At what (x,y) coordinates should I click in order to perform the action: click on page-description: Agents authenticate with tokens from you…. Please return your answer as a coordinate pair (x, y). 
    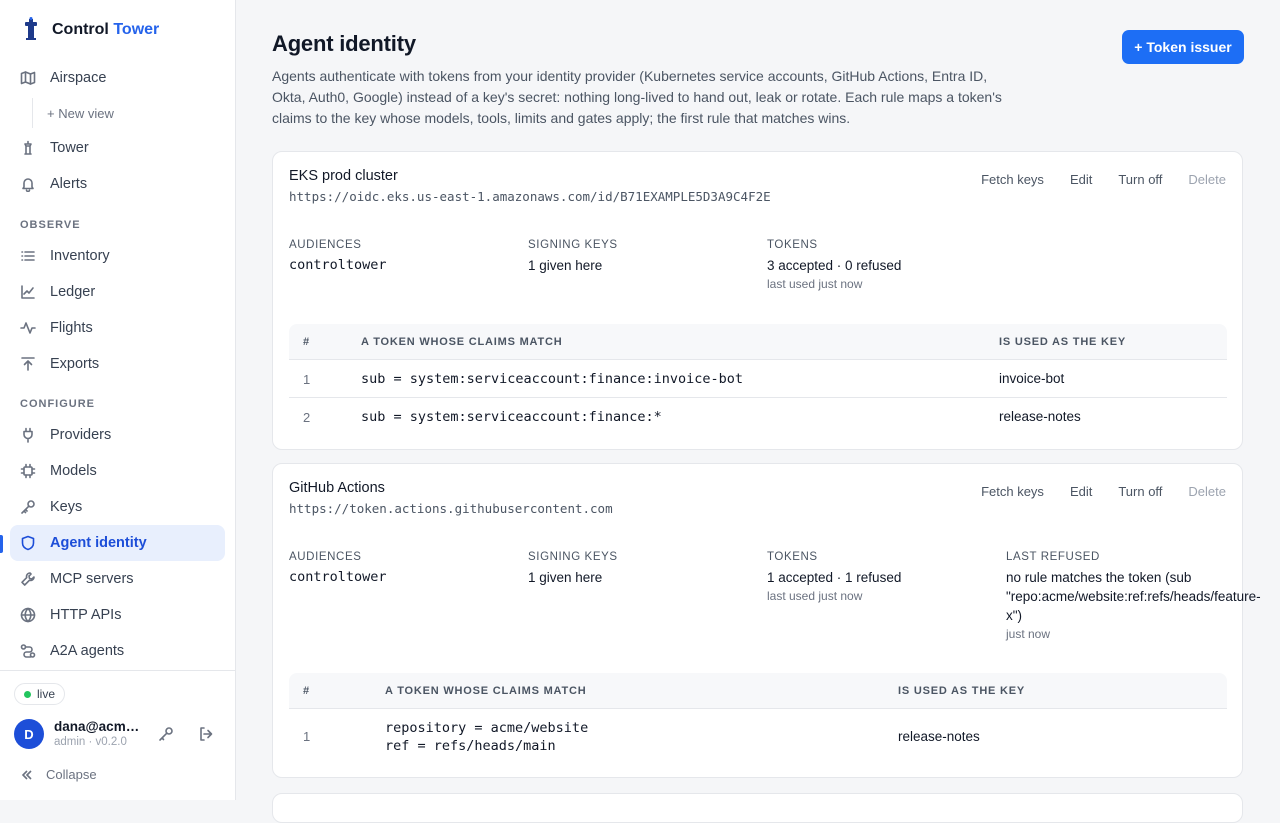
    Looking at the image, I should click on (637, 97).